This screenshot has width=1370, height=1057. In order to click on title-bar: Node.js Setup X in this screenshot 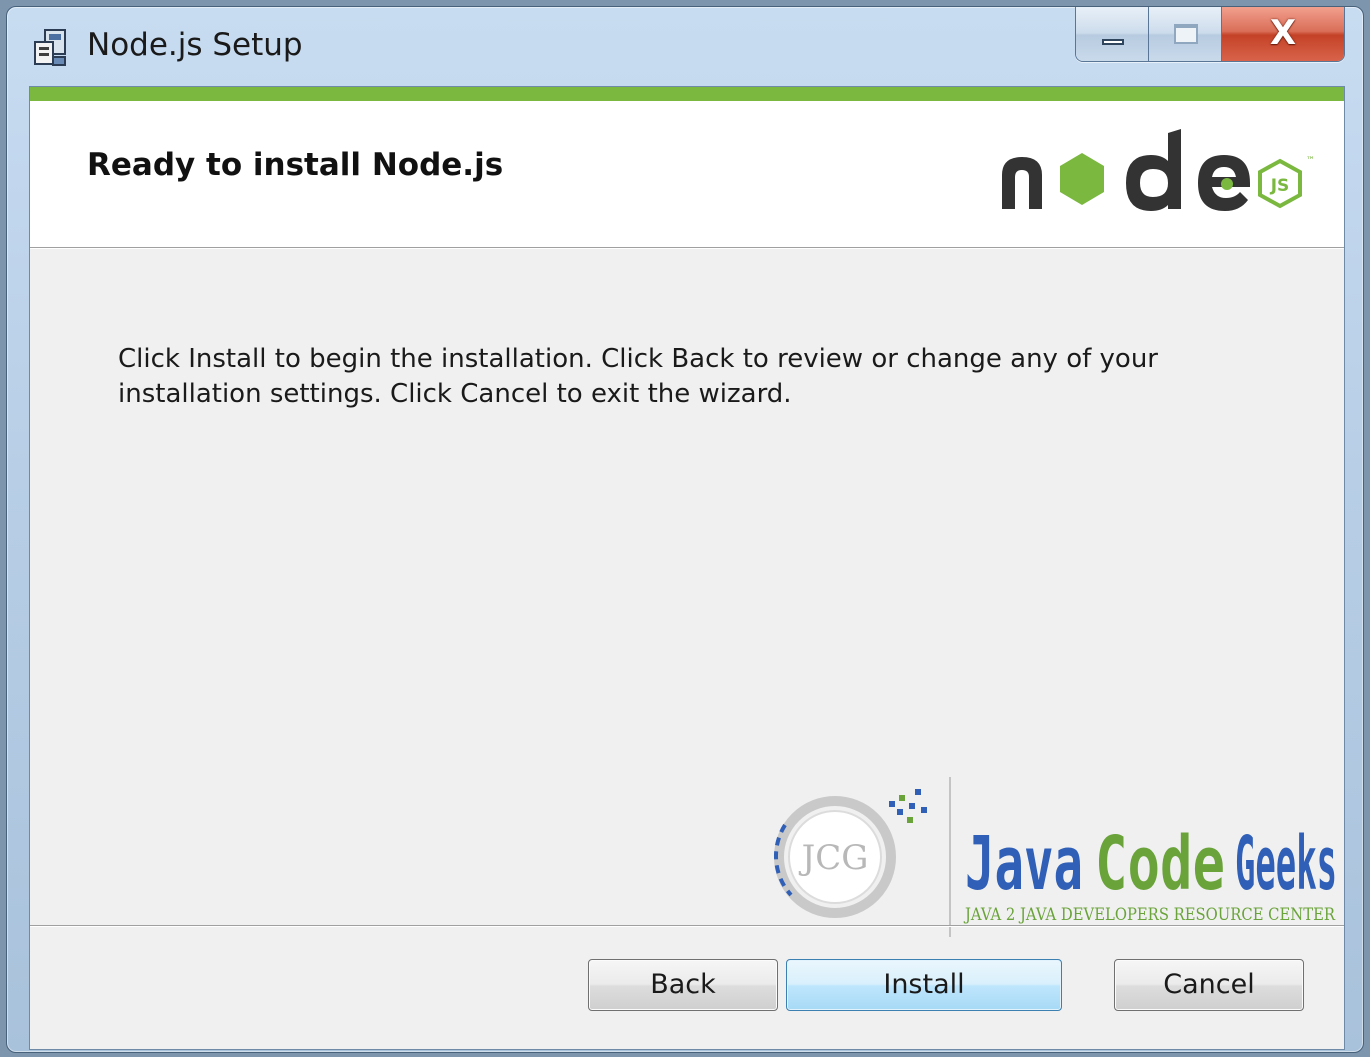, I will do `click(685, 46)`.